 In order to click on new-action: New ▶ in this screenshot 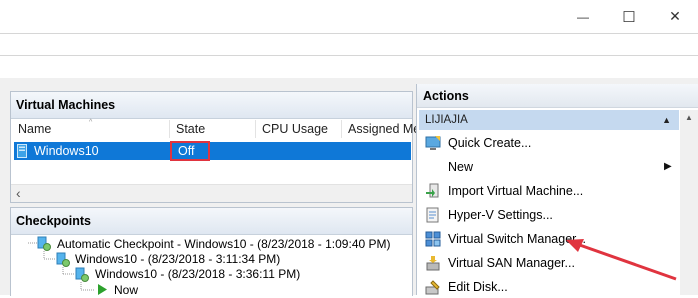, I will do `click(547, 167)`.